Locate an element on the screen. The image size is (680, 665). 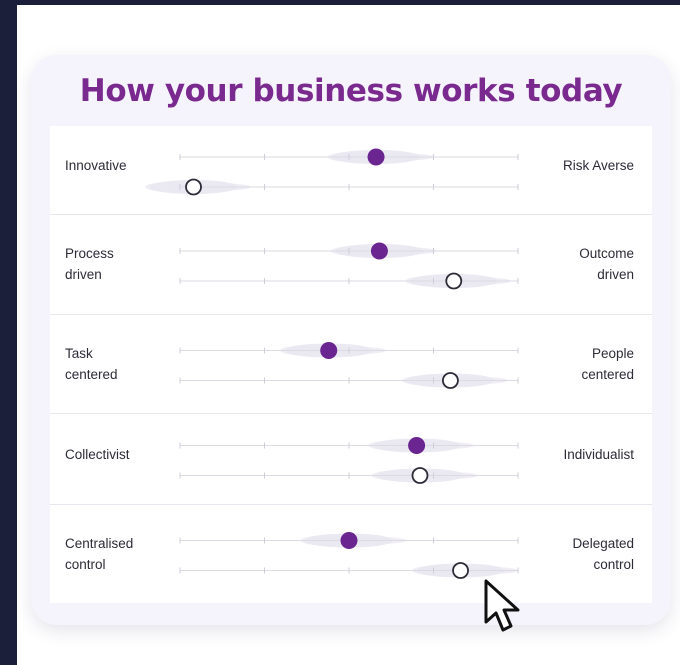
spectrum-row: Centralised control Delegated control is located at coordinates (351, 553).